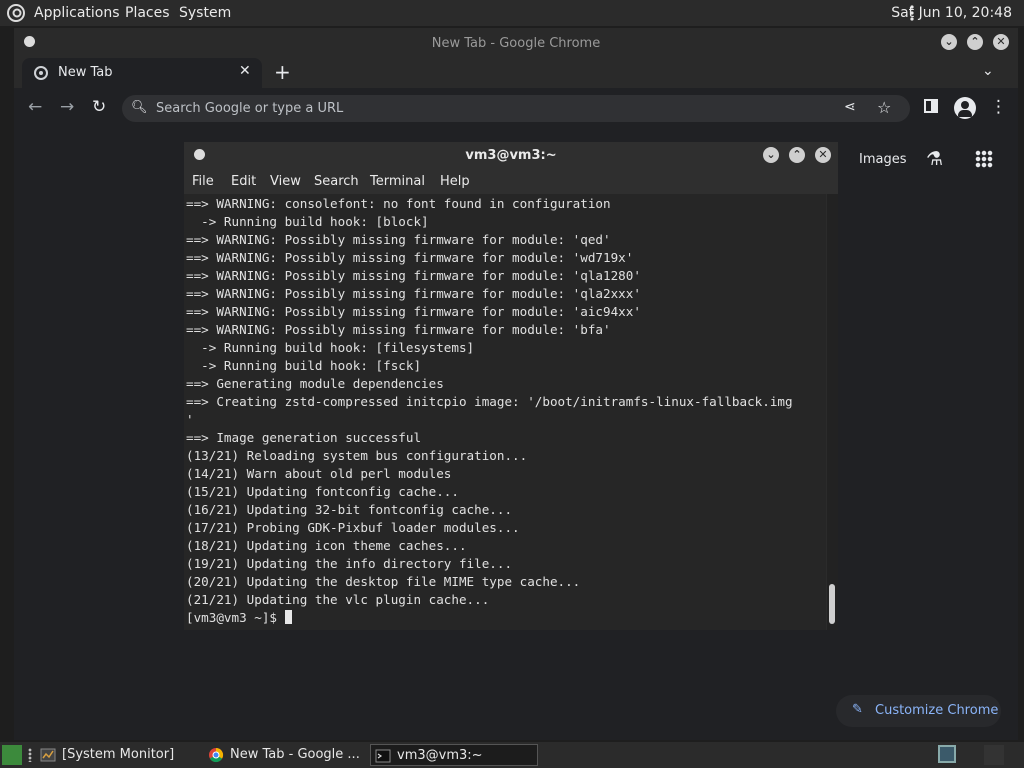  I want to click on menu-terminal: Terminal, so click(397, 181).